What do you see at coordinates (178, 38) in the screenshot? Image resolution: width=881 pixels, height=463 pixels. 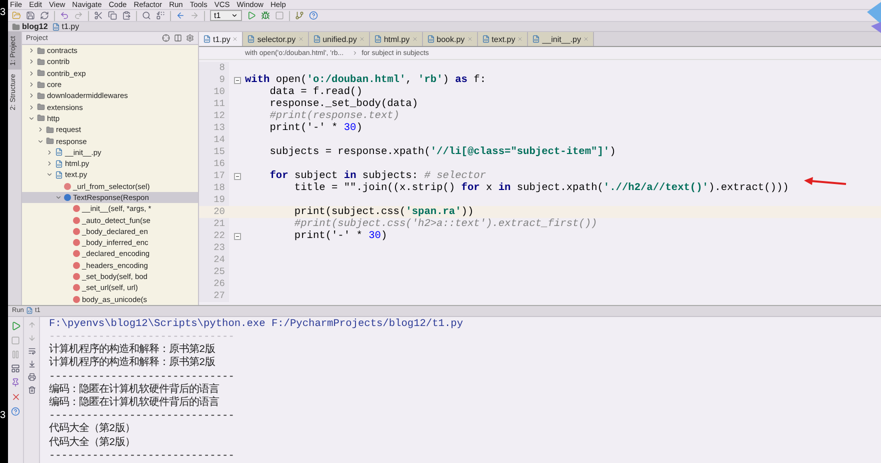 I see `collapse-icon` at bounding box center [178, 38].